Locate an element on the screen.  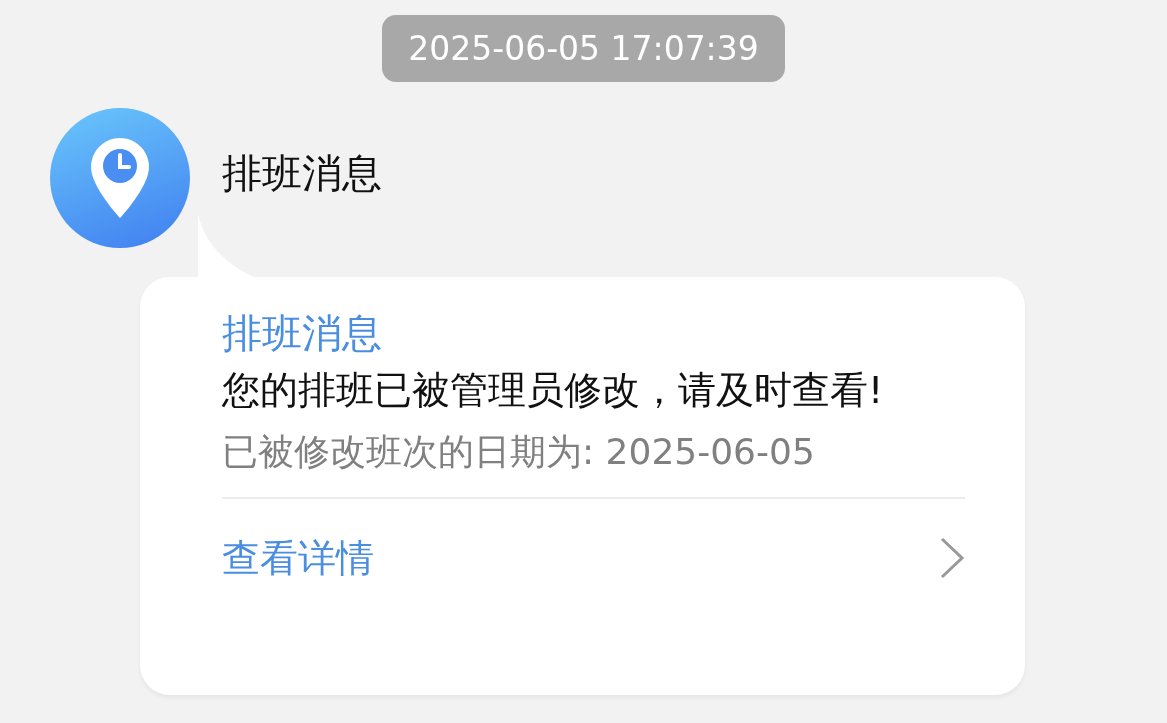
message-title: 排班消息 is located at coordinates (302, 333).